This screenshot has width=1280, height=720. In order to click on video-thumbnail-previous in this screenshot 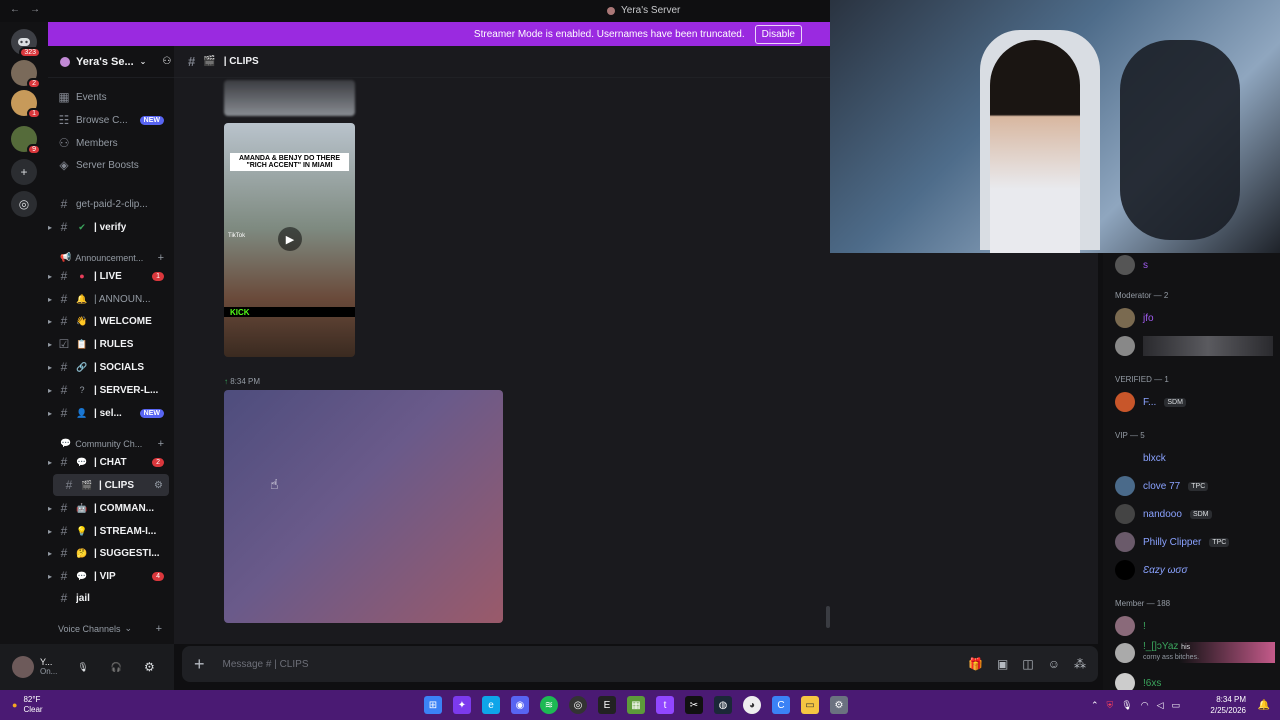, I will do `click(289, 98)`.